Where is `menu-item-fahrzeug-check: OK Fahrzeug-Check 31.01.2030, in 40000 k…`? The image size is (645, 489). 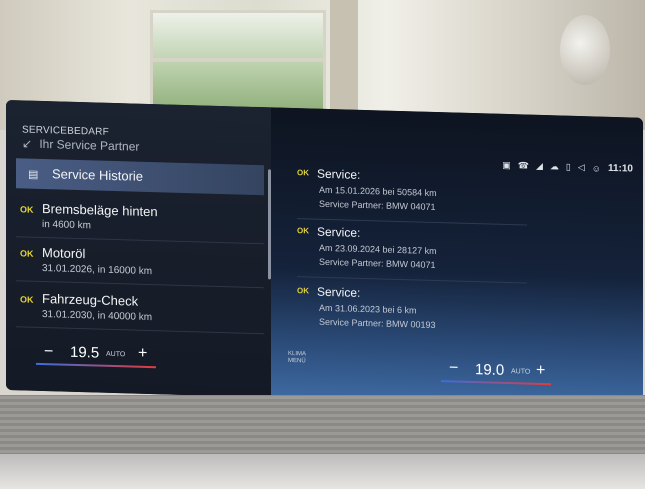
menu-item-fahrzeug-check: OK Fahrzeug-Check 31.01.2030, in 40000 k… is located at coordinates (140, 310).